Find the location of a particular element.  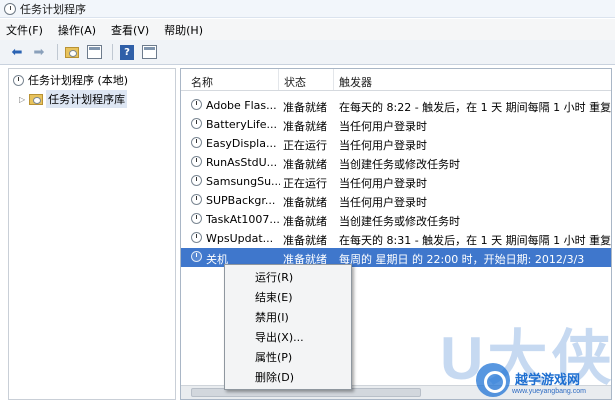

expand-arrow-icon: ▷ is located at coordinates (22, 99).